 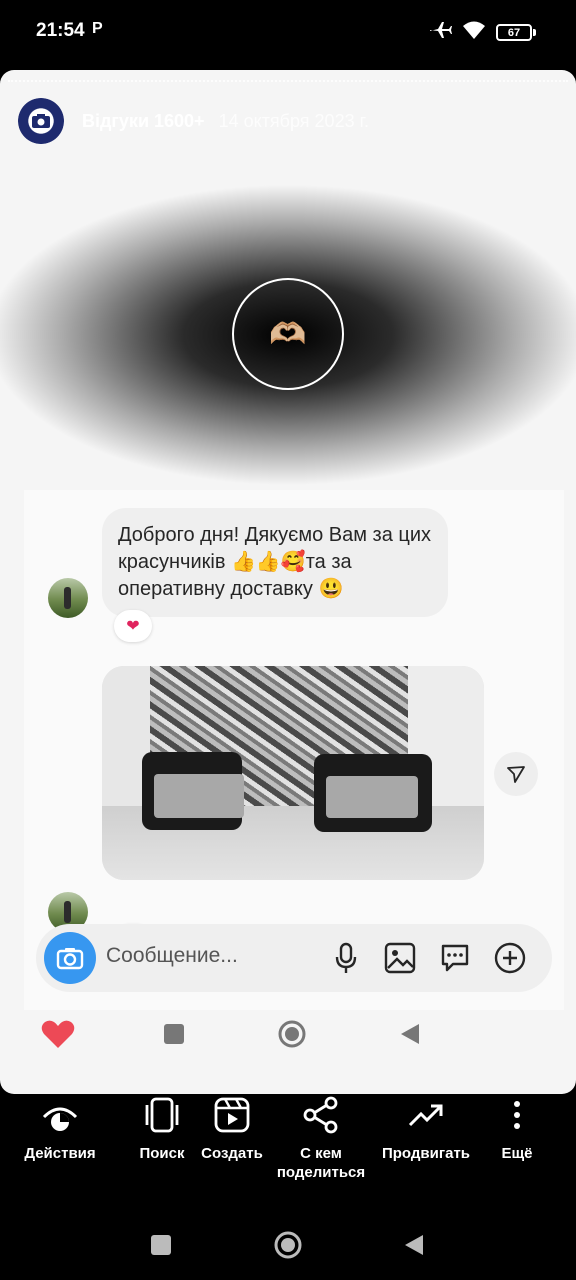 What do you see at coordinates (143, 121) in the screenshot?
I see `story-username: Відгуки 1600+` at bounding box center [143, 121].